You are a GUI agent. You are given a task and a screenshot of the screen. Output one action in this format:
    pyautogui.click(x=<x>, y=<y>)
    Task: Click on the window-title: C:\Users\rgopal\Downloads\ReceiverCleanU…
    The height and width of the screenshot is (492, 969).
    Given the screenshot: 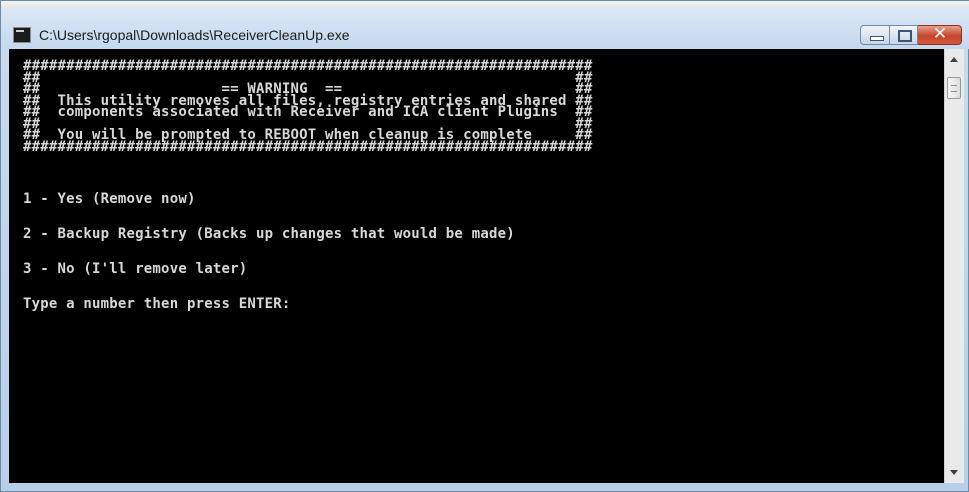 What is the action you would take?
    pyautogui.click(x=194, y=35)
    